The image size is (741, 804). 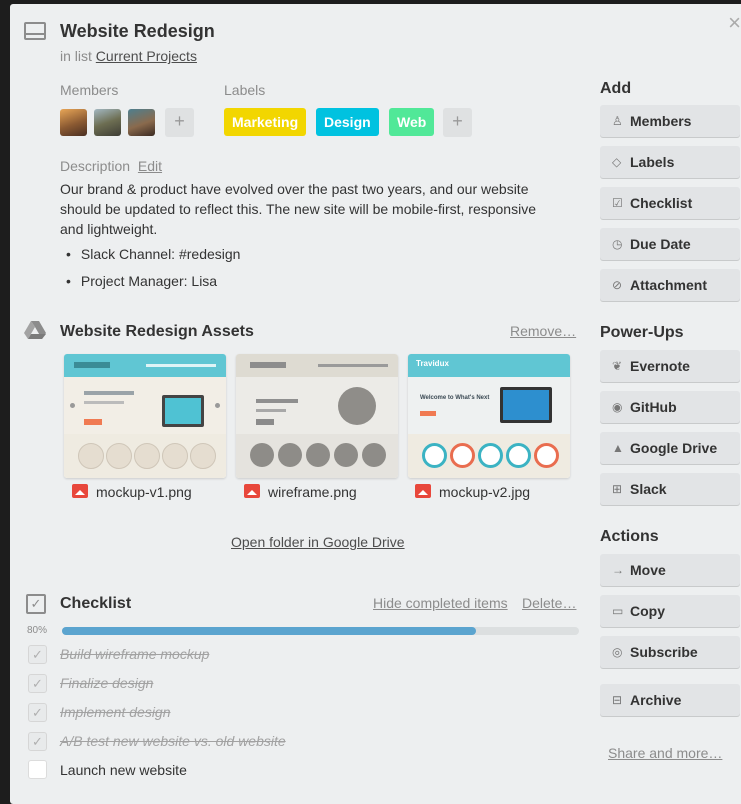 What do you see at coordinates (150, 166) in the screenshot?
I see `edit-description-link: Edit` at bounding box center [150, 166].